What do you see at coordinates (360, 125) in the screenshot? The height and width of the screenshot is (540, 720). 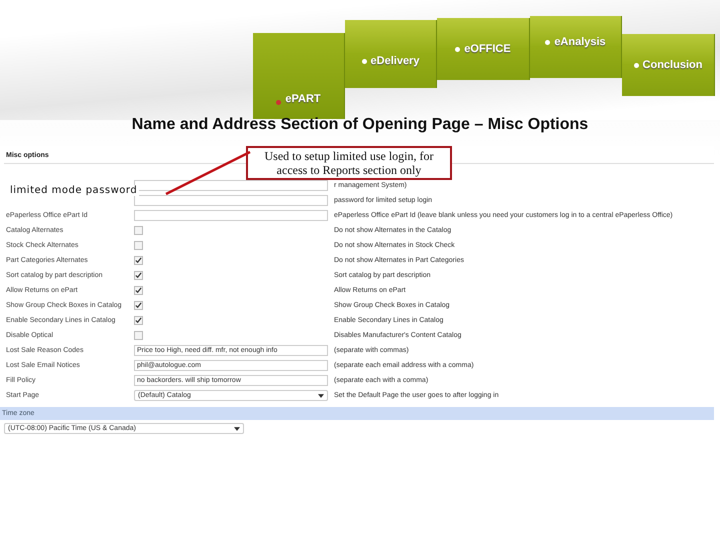 I see `slide-title: Name and Address Section of Opening Page – Misc Options` at bounding box center [360, 125].